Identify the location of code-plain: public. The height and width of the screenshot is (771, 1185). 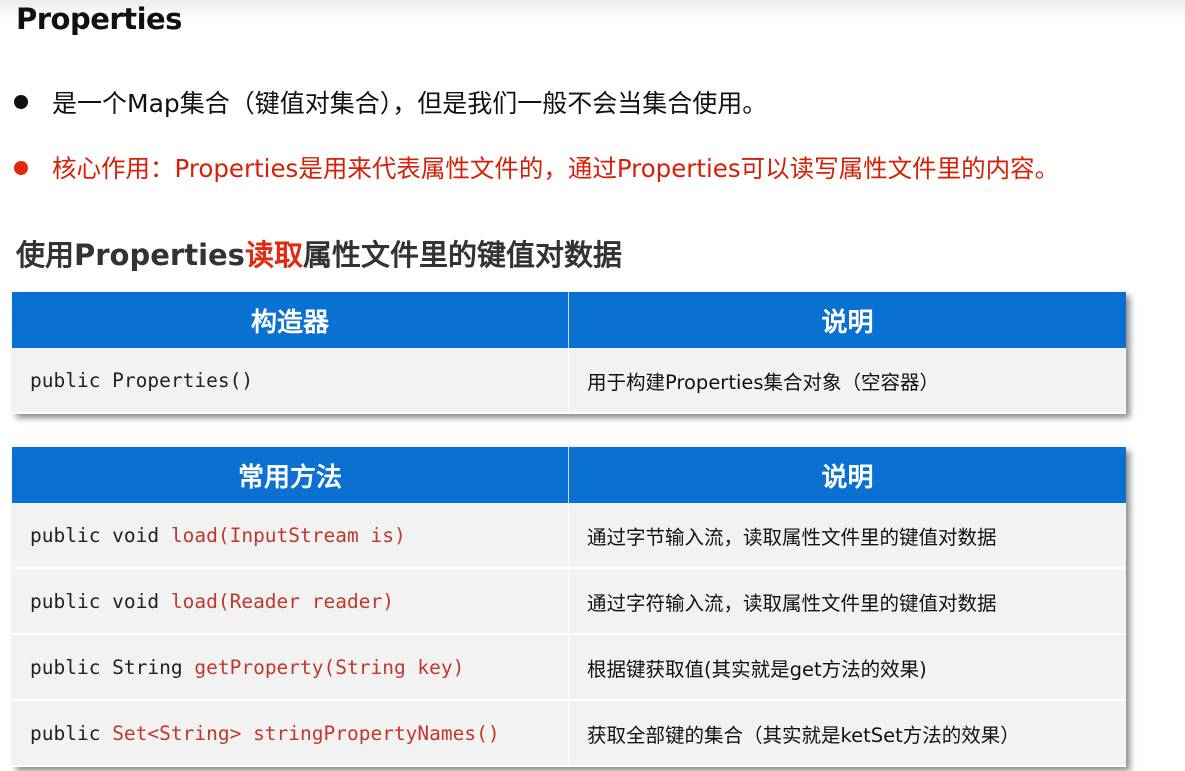
(71, 733).